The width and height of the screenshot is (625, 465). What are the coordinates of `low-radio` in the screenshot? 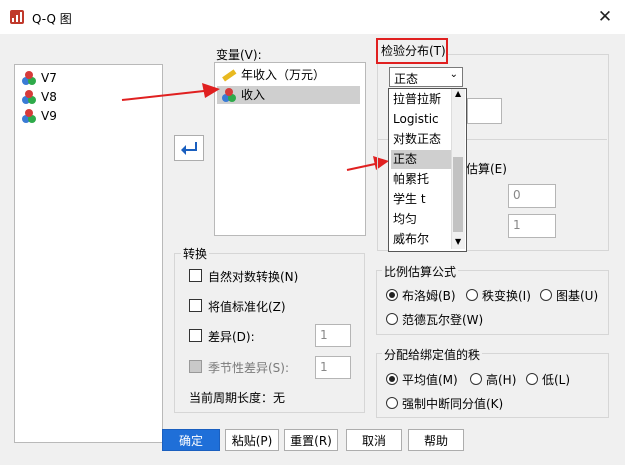 It's located at (532, 379).